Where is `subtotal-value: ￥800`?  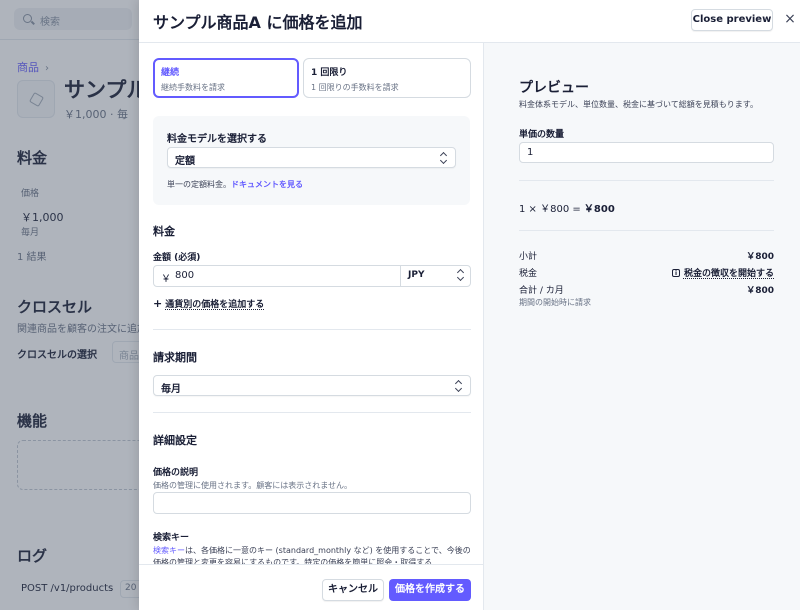
subtotal-value: ￥800 is located at coordinates (760, 257).